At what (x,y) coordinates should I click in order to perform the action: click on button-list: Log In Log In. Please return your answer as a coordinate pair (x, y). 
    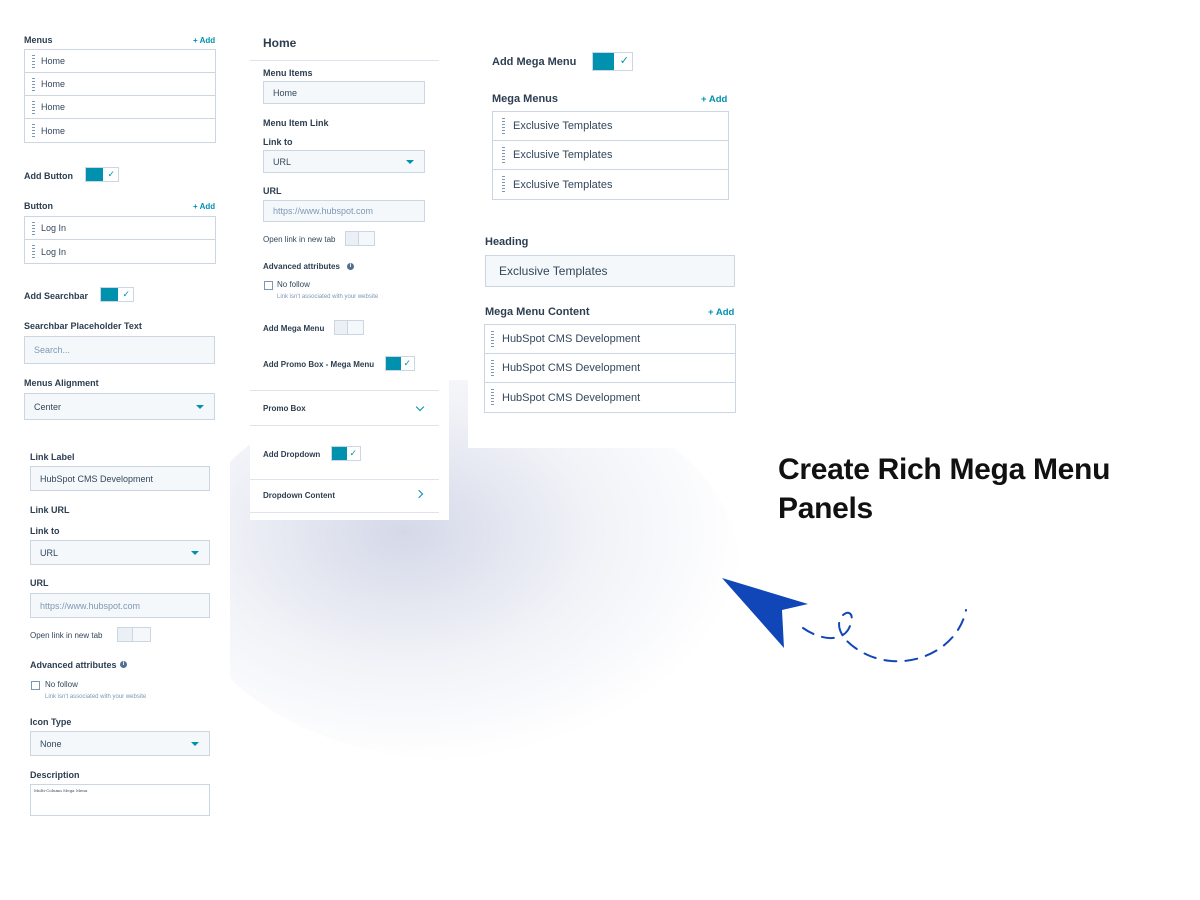
    Looking at the image, I should click on (120, 240).